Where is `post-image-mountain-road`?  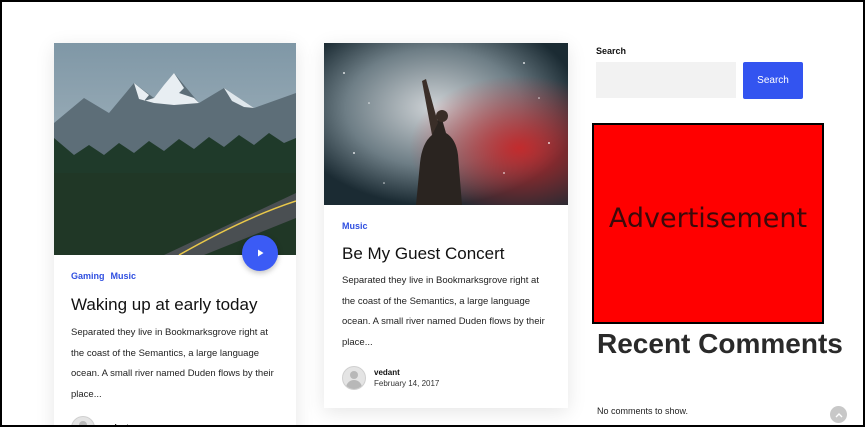 post-image-mountain-road is located at coordinates (175, 149).